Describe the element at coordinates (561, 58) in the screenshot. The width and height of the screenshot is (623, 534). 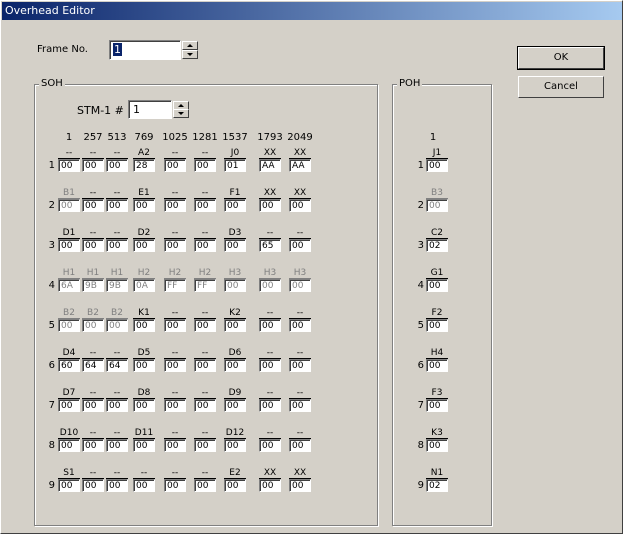
I see `ok-button: OK` at that location.